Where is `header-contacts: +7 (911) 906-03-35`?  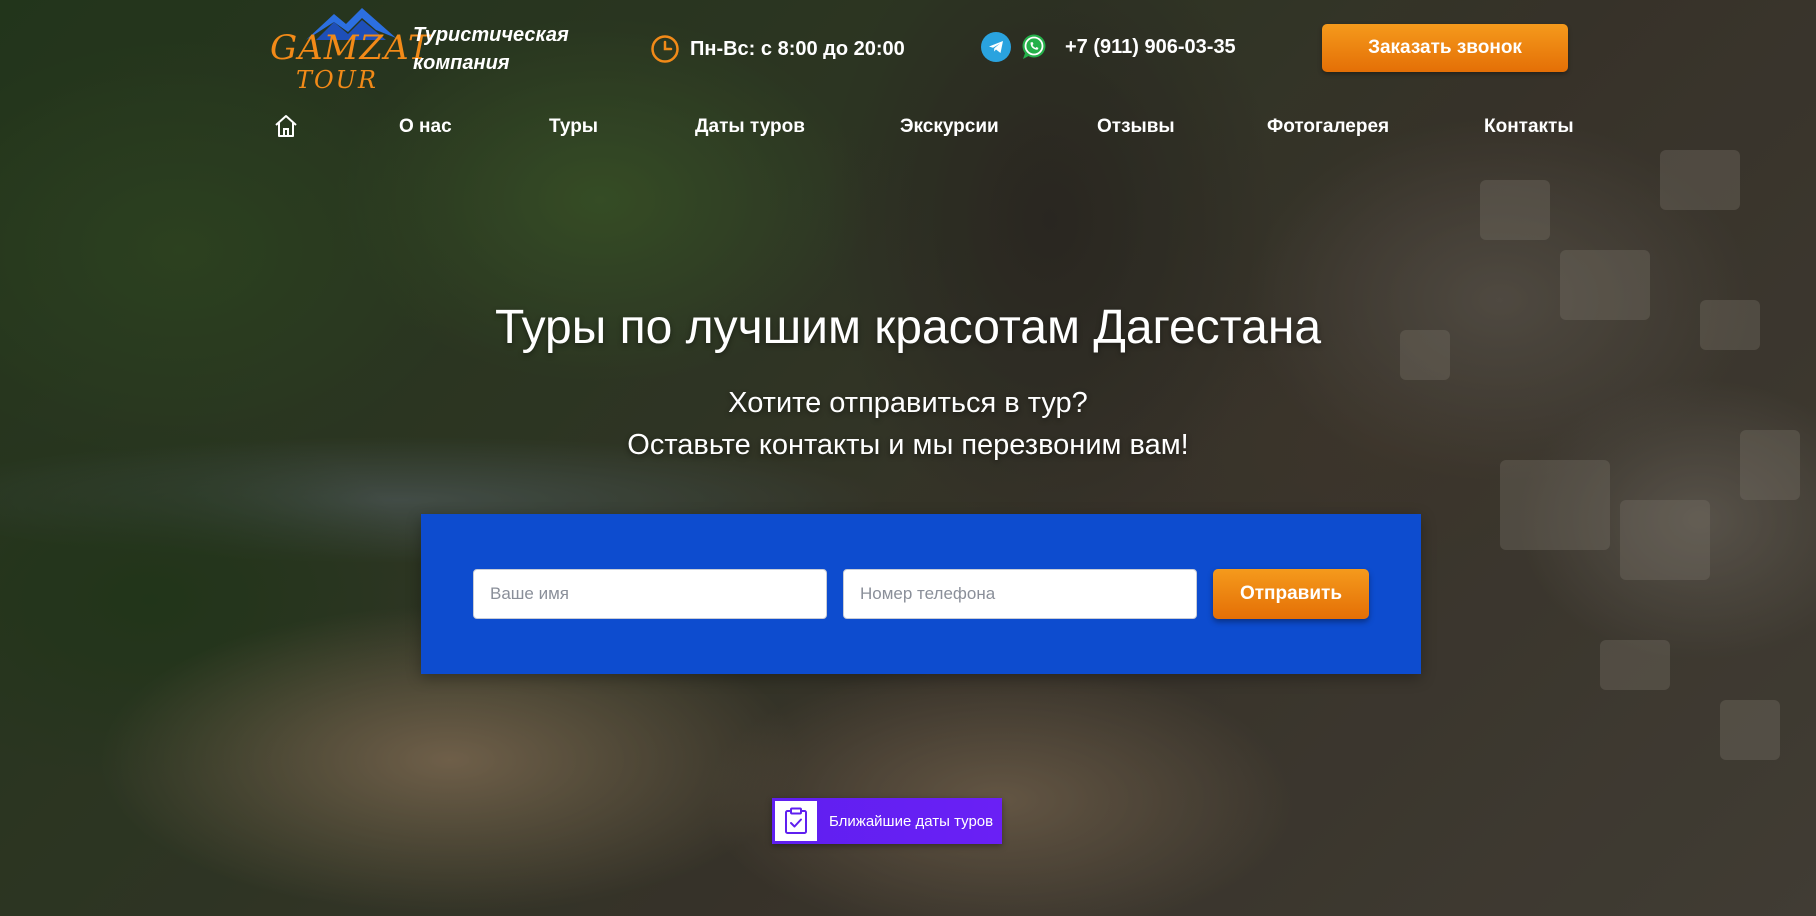 header-contacts: +7 (911) 906-03-35 is located at coordinates (1108, 47).